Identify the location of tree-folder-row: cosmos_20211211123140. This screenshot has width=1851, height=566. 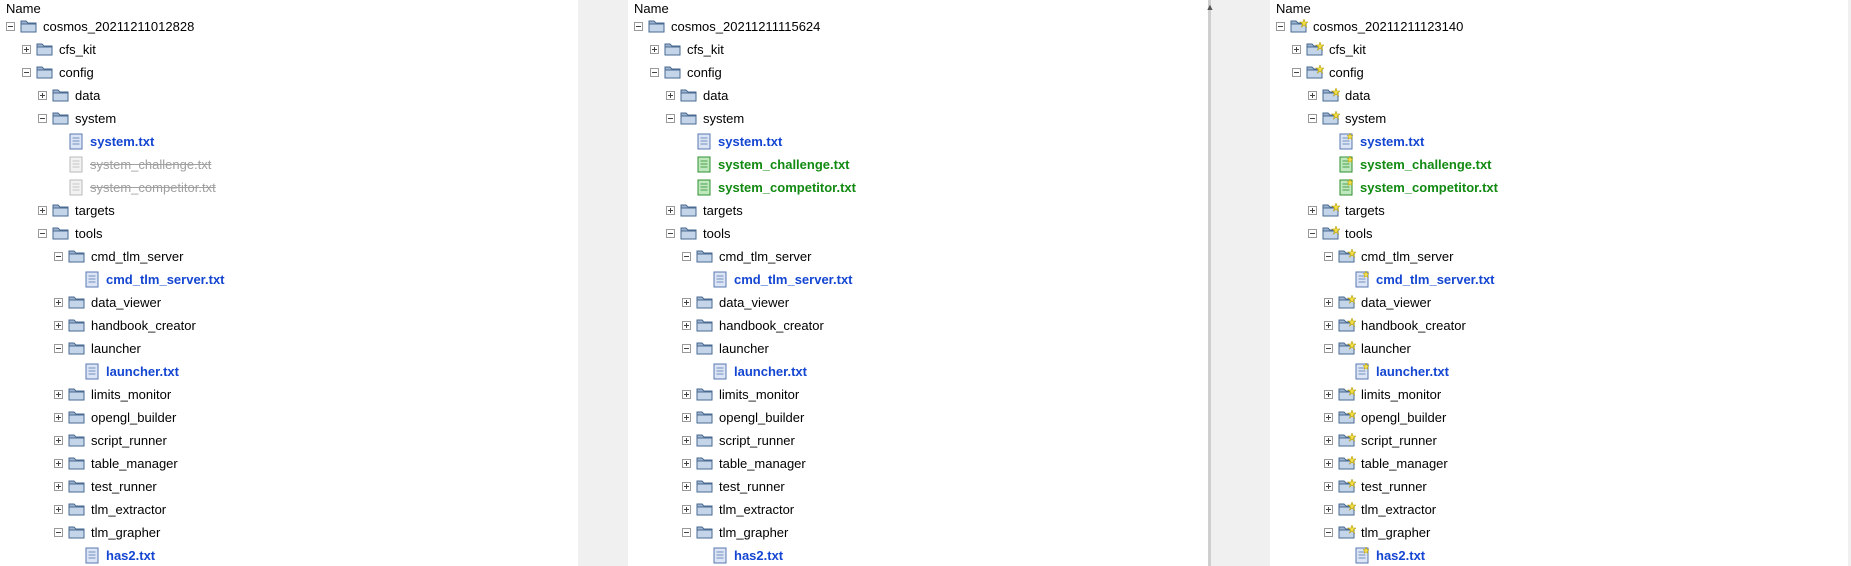
(1559, 27).